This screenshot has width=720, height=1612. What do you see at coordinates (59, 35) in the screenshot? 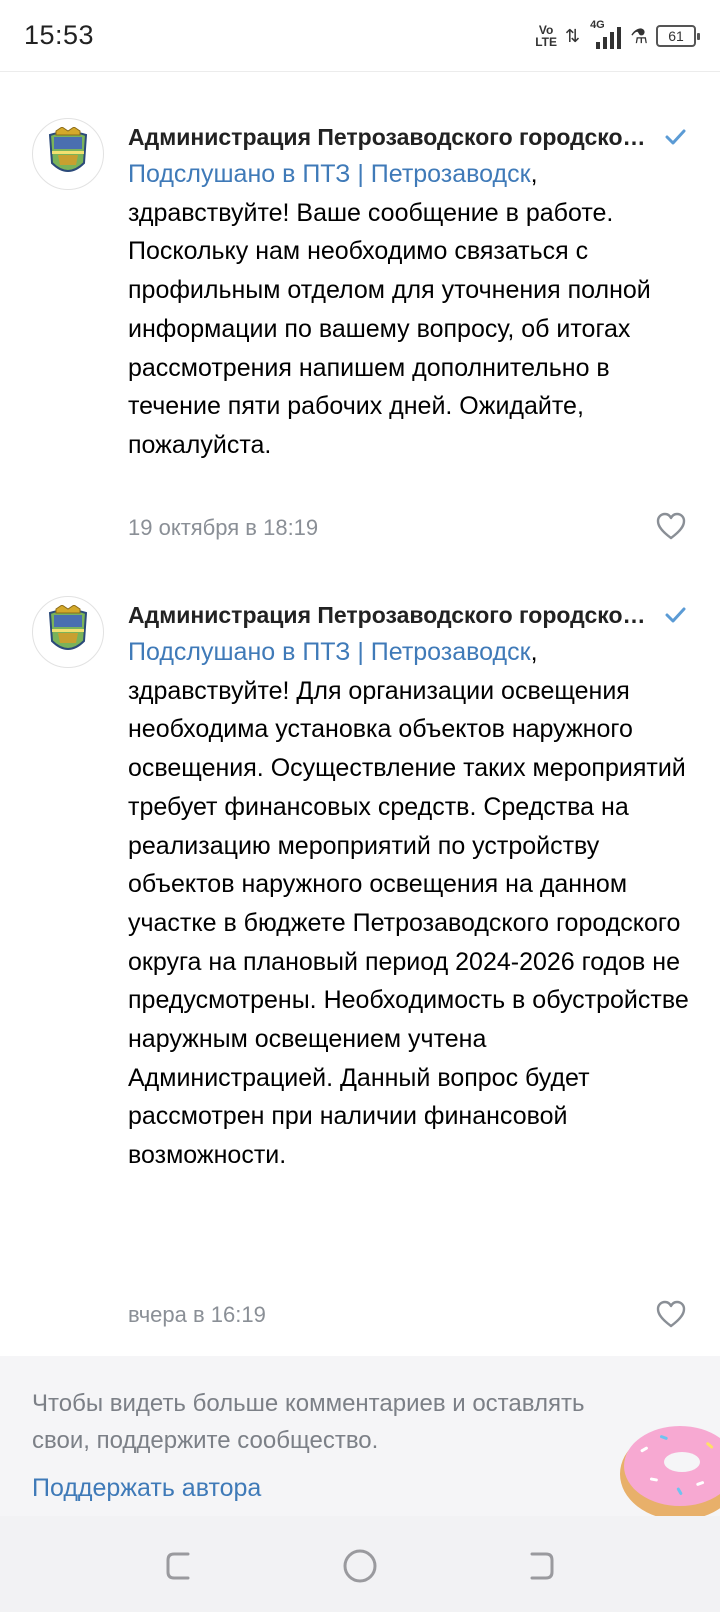
I see `status-time: 15:53` at bounding box center [59, 35].